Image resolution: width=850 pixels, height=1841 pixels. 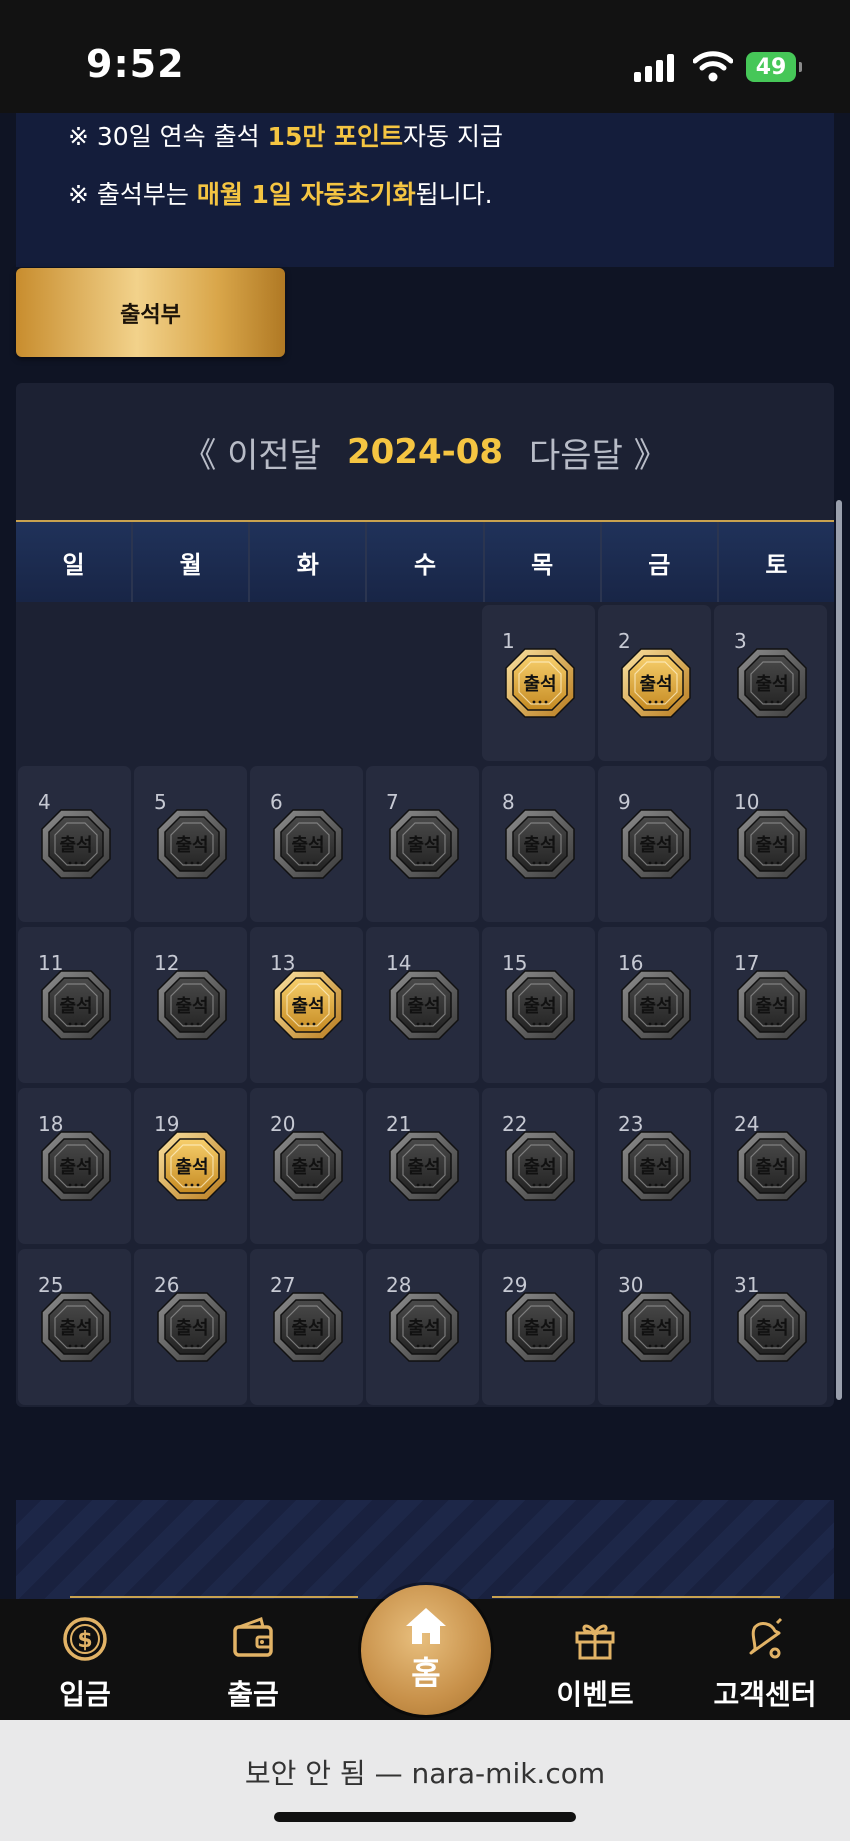 I want to click on calendar-day-cell: 19 출석, so click(x=190, y=1166).